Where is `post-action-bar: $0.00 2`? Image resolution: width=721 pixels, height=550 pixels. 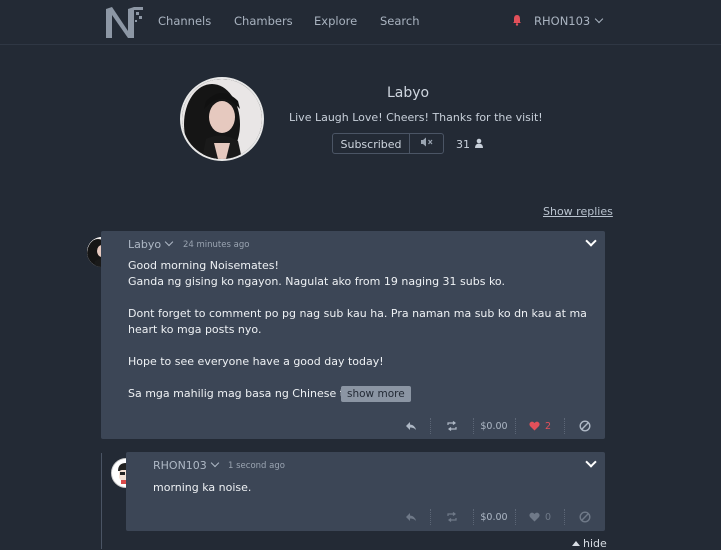
post-action-bar: $0.00 2 is located at coordinates (498, 426).